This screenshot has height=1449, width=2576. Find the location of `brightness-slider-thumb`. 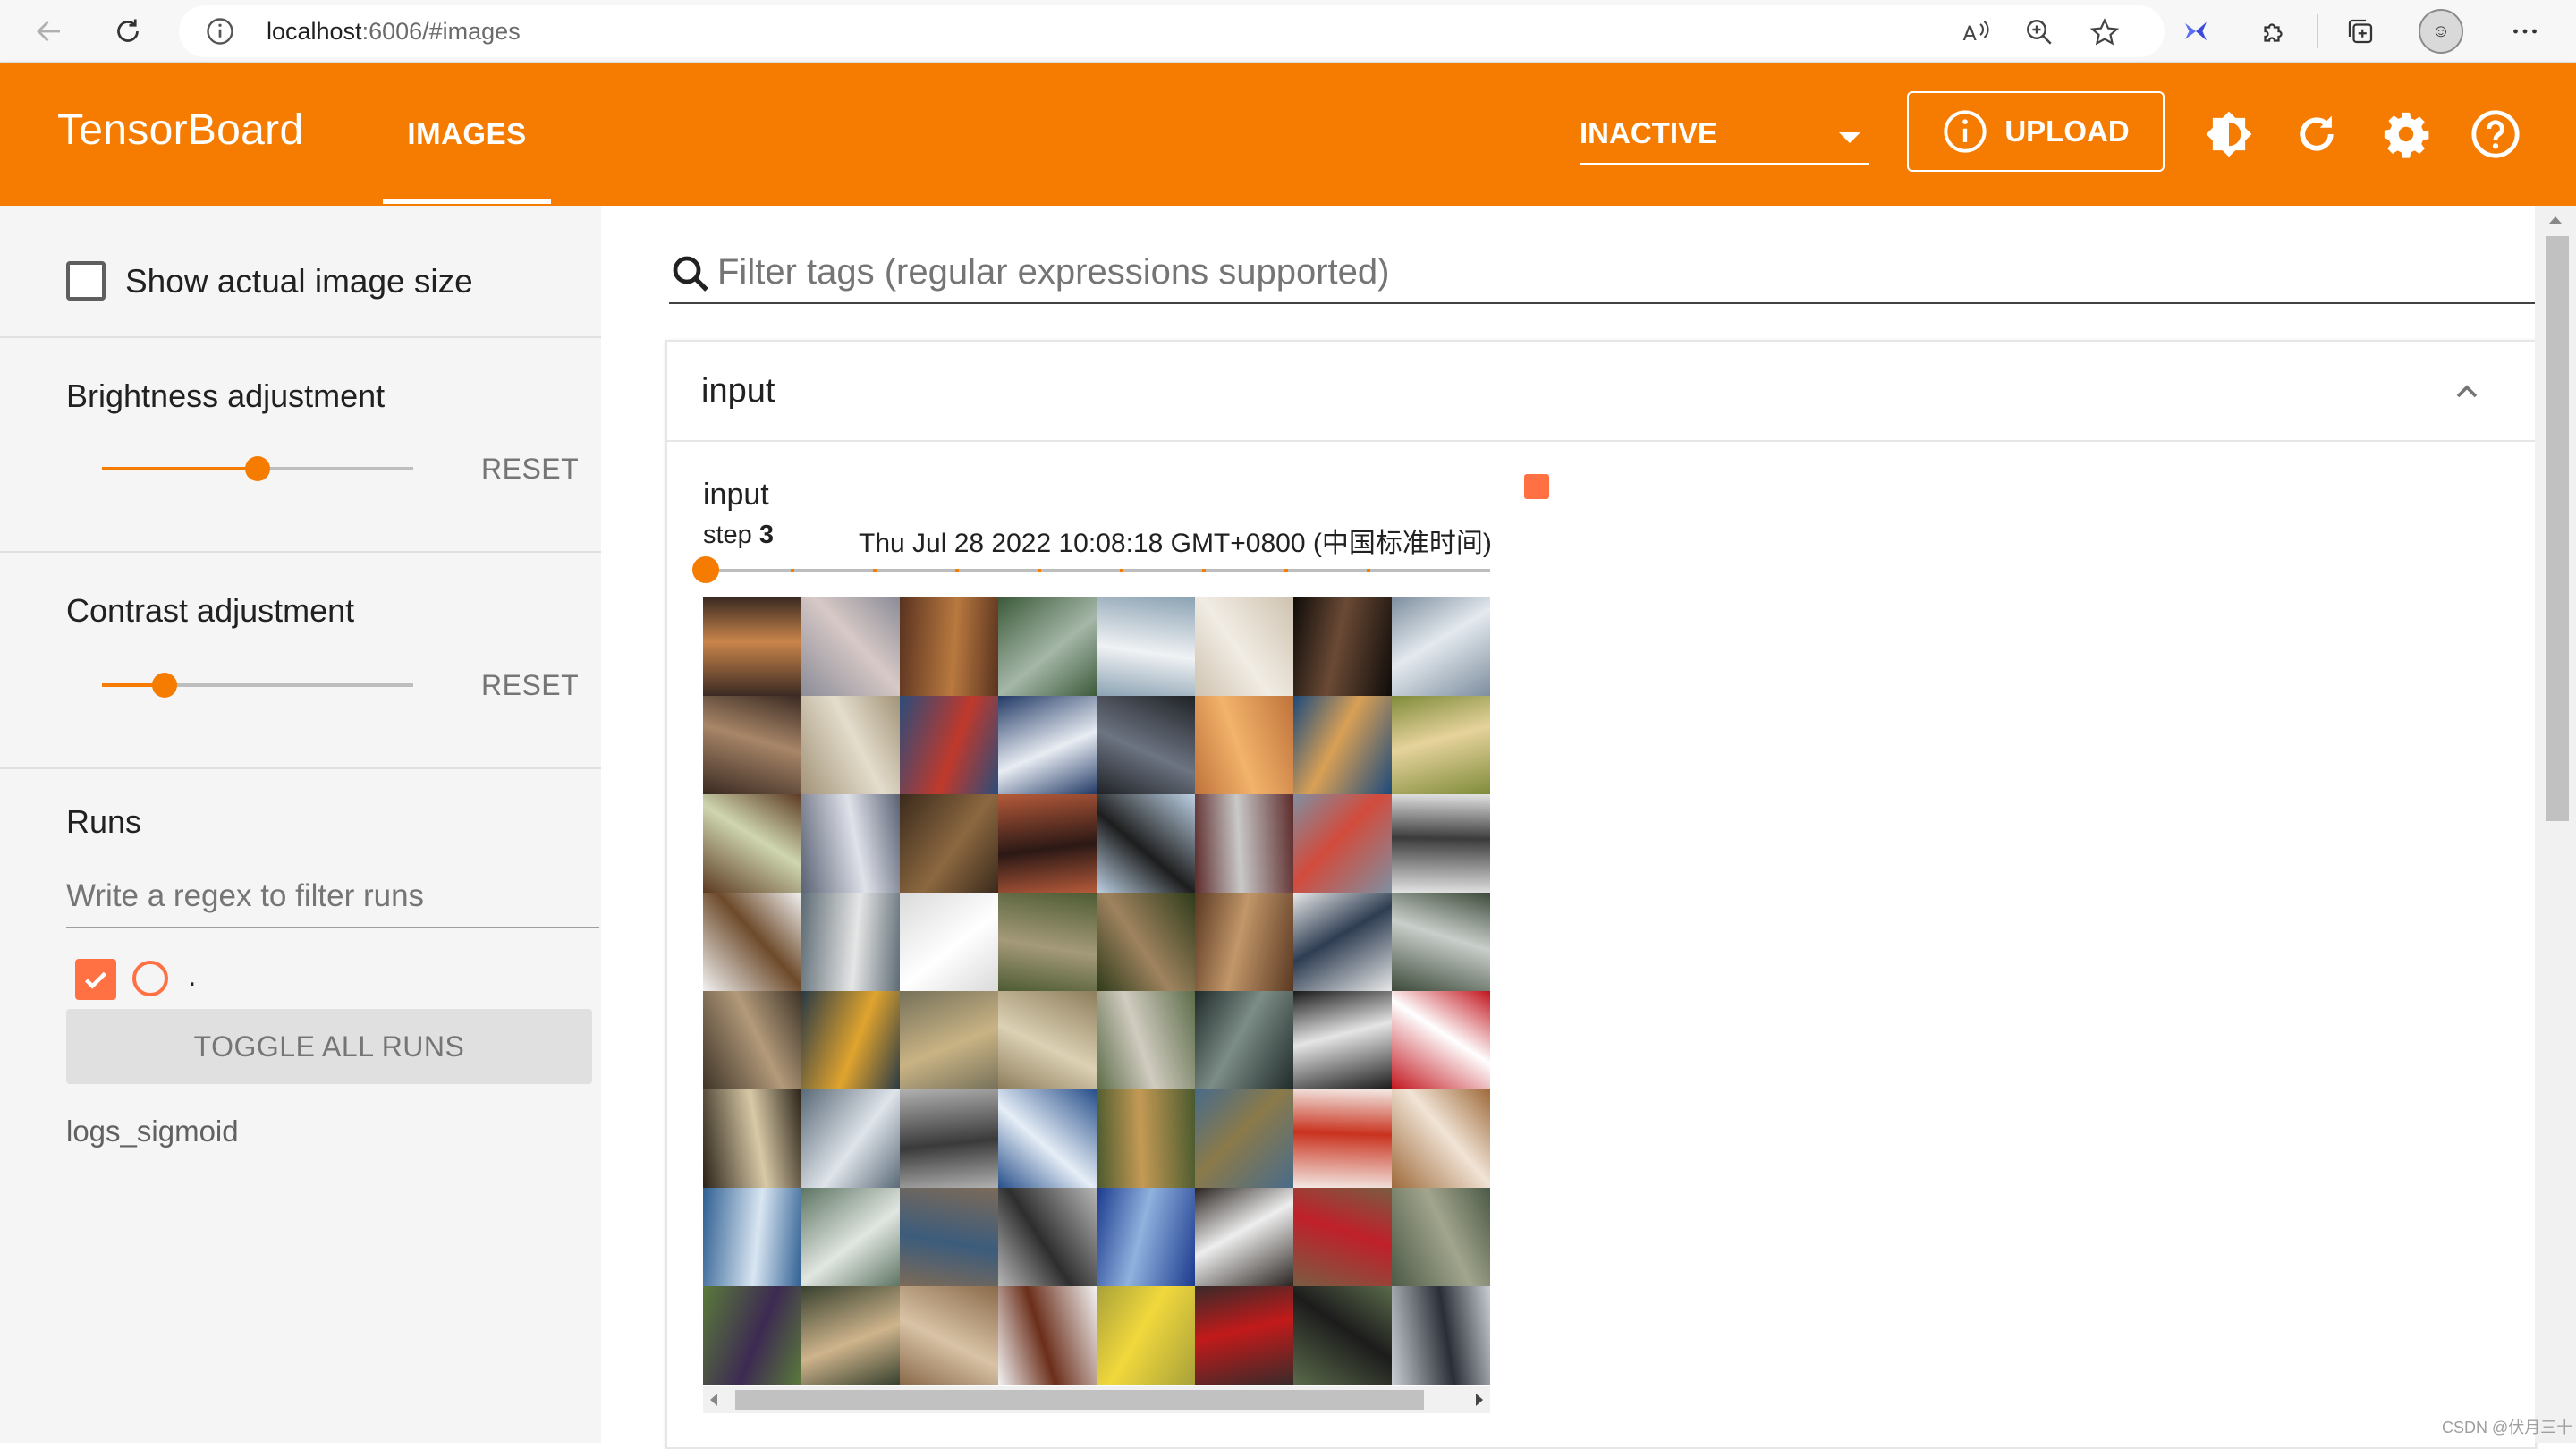

brightness-slider-thumb is located at coordinates (257, 468).